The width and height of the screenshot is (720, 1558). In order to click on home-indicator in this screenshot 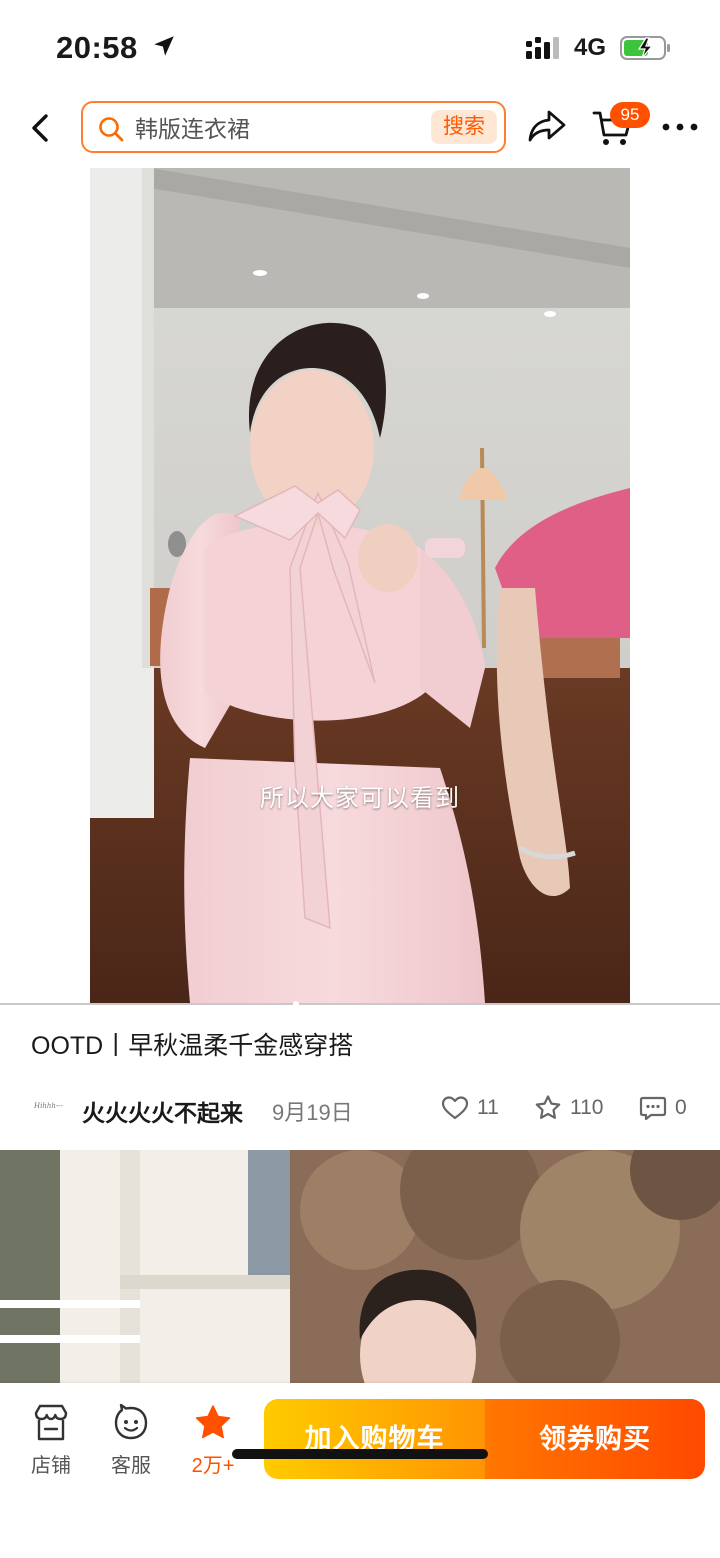, I will do `click(360, 1454)`.